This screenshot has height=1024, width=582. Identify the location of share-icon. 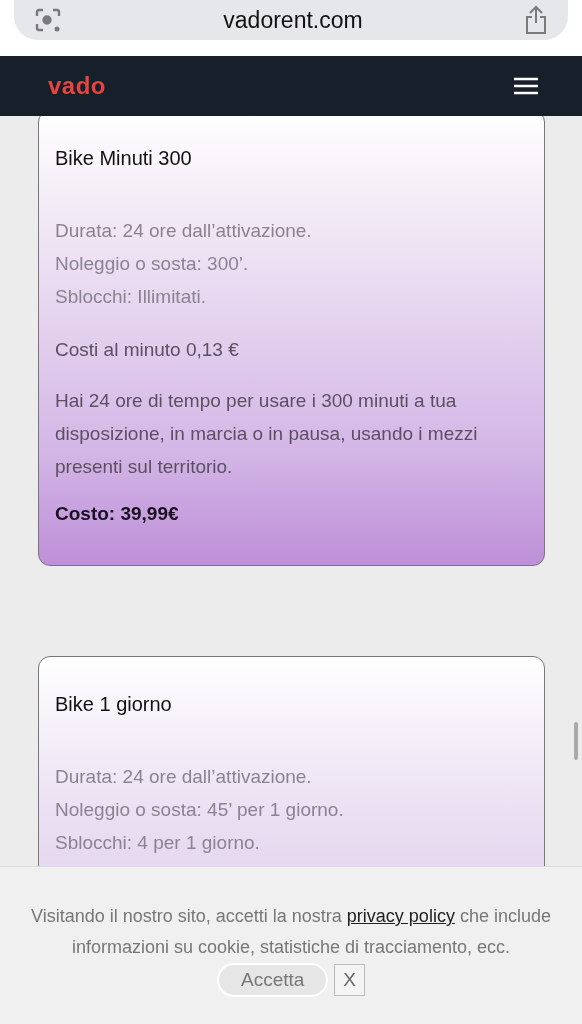
(536, 20).